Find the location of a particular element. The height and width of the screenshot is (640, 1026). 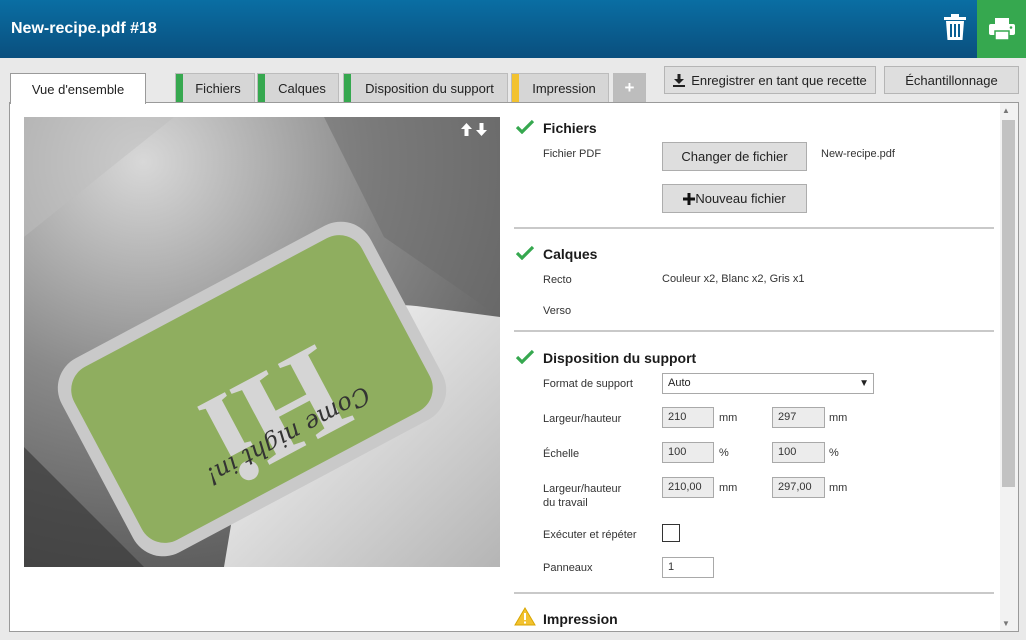

pdf-file-label: Fichier PDF is located at coordinates (572, 154).